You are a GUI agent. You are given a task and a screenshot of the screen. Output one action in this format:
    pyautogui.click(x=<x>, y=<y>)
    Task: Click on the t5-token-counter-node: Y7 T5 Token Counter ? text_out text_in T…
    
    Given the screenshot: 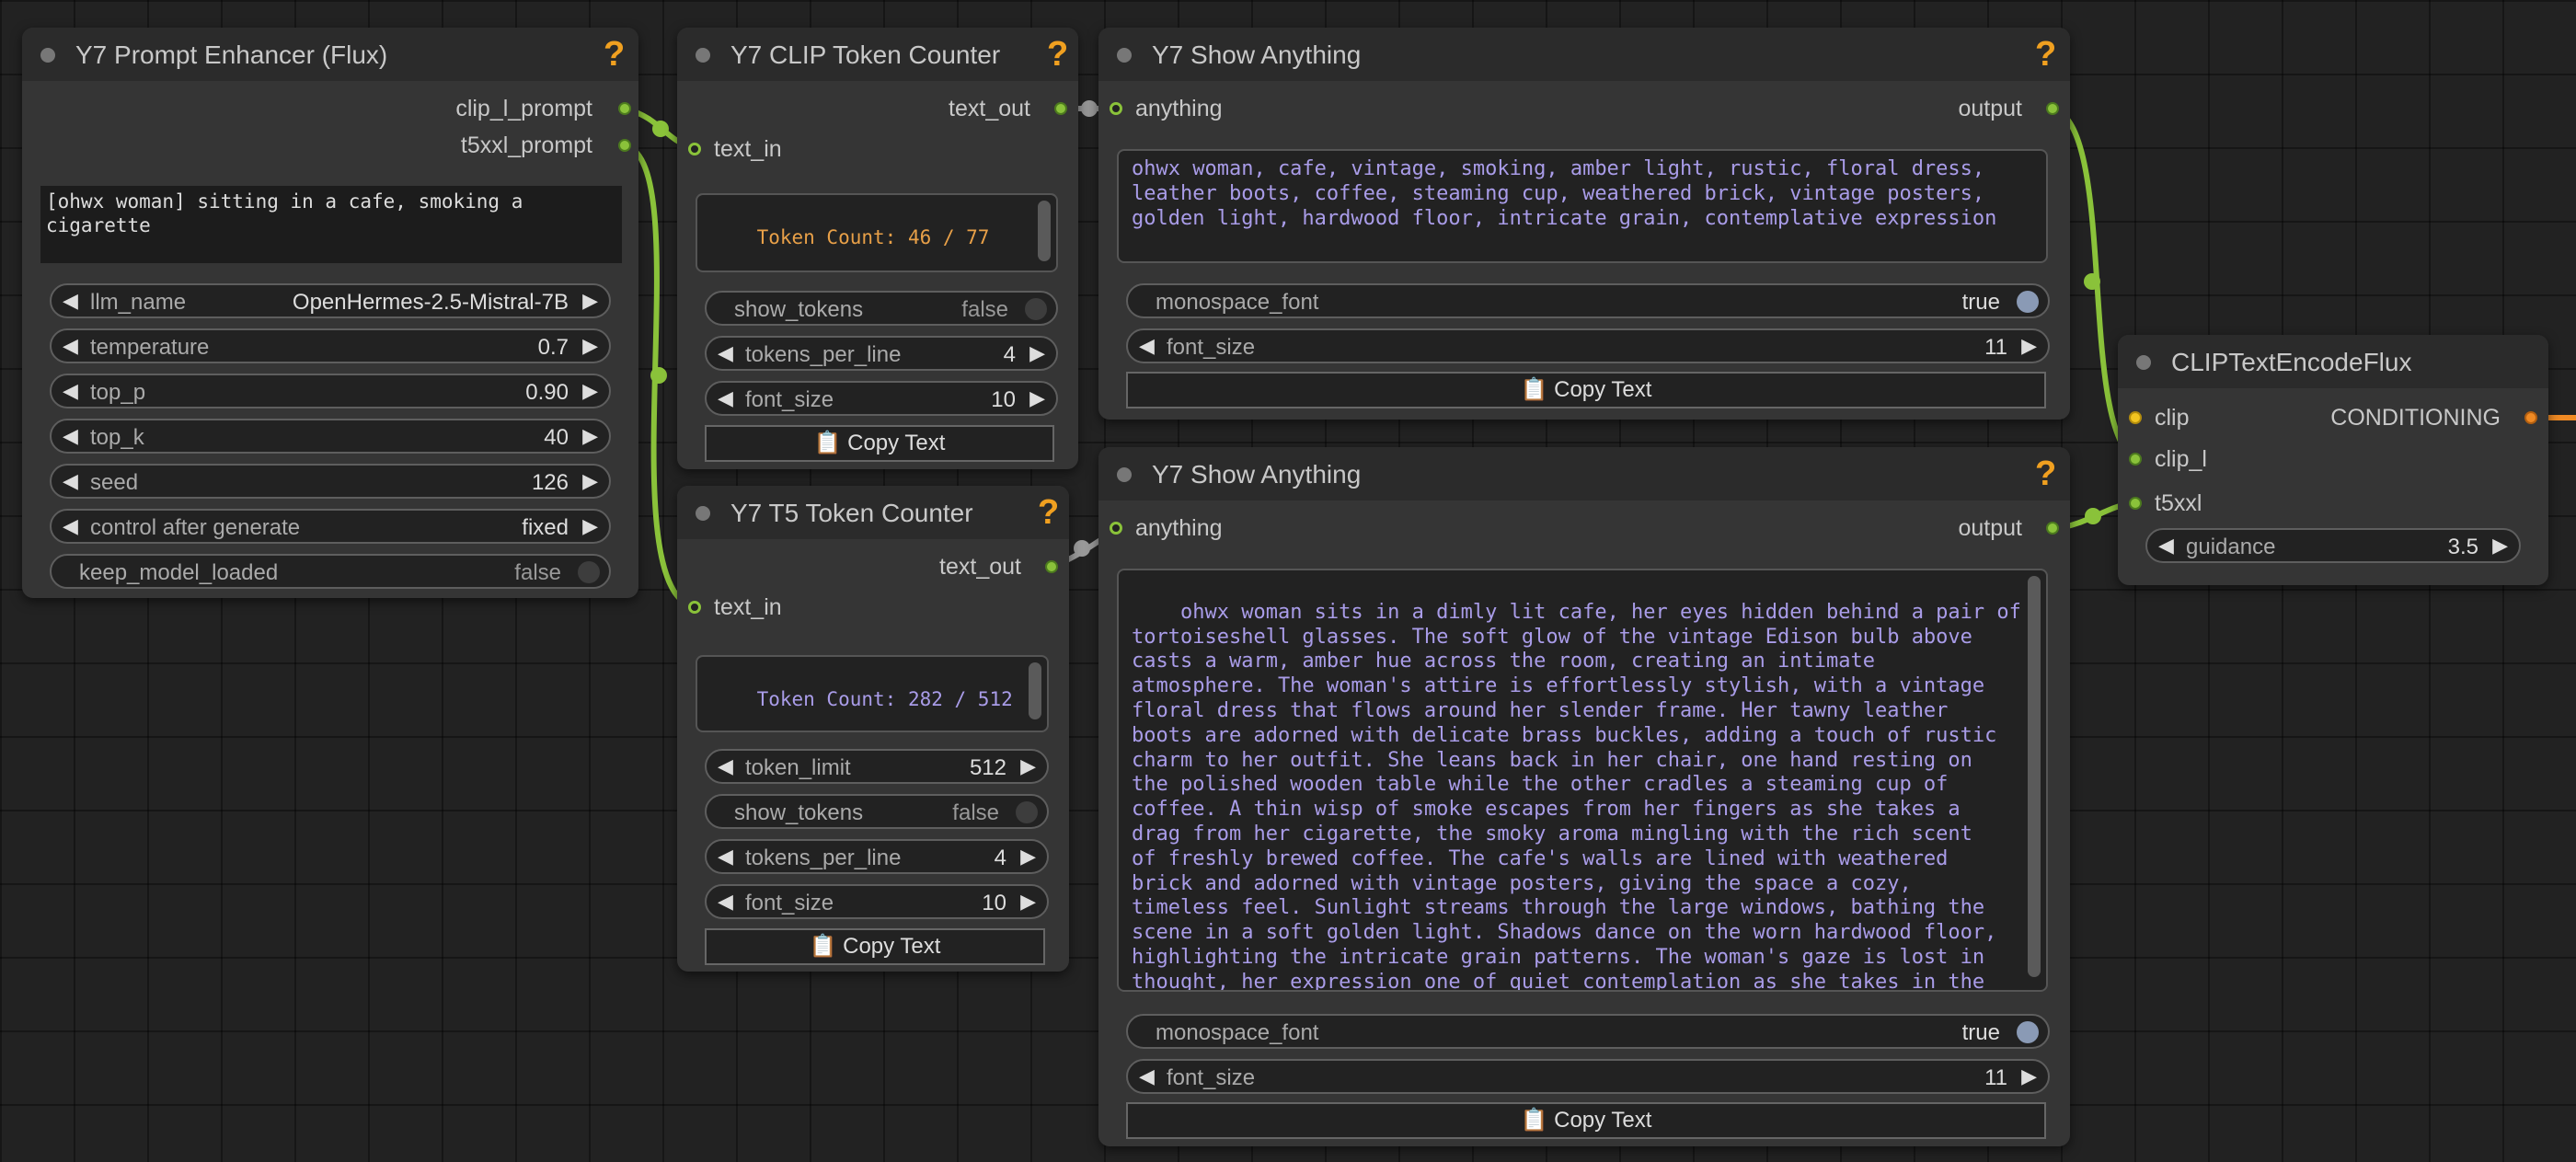 What is the action you would take?
    pyautogui.click(x=873, y=729)
    